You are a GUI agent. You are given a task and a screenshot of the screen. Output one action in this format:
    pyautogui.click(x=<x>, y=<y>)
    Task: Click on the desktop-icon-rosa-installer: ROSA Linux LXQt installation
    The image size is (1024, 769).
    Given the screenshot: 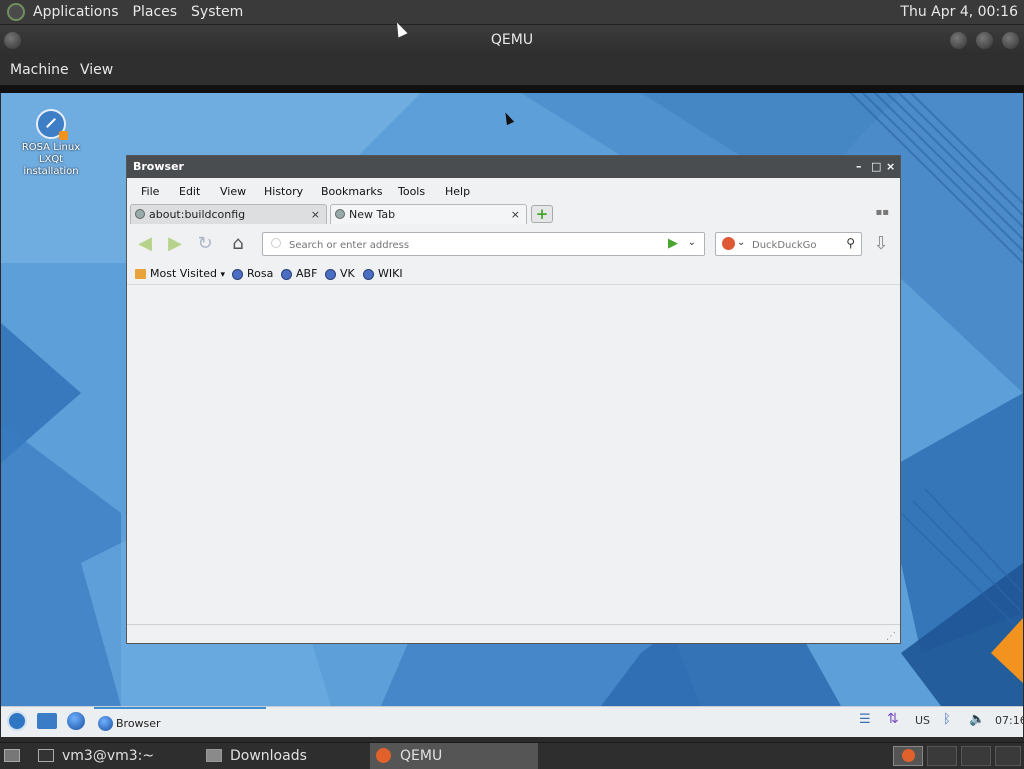 What is the action you would take?
    pyautogui.click(x=51, y=143)
    